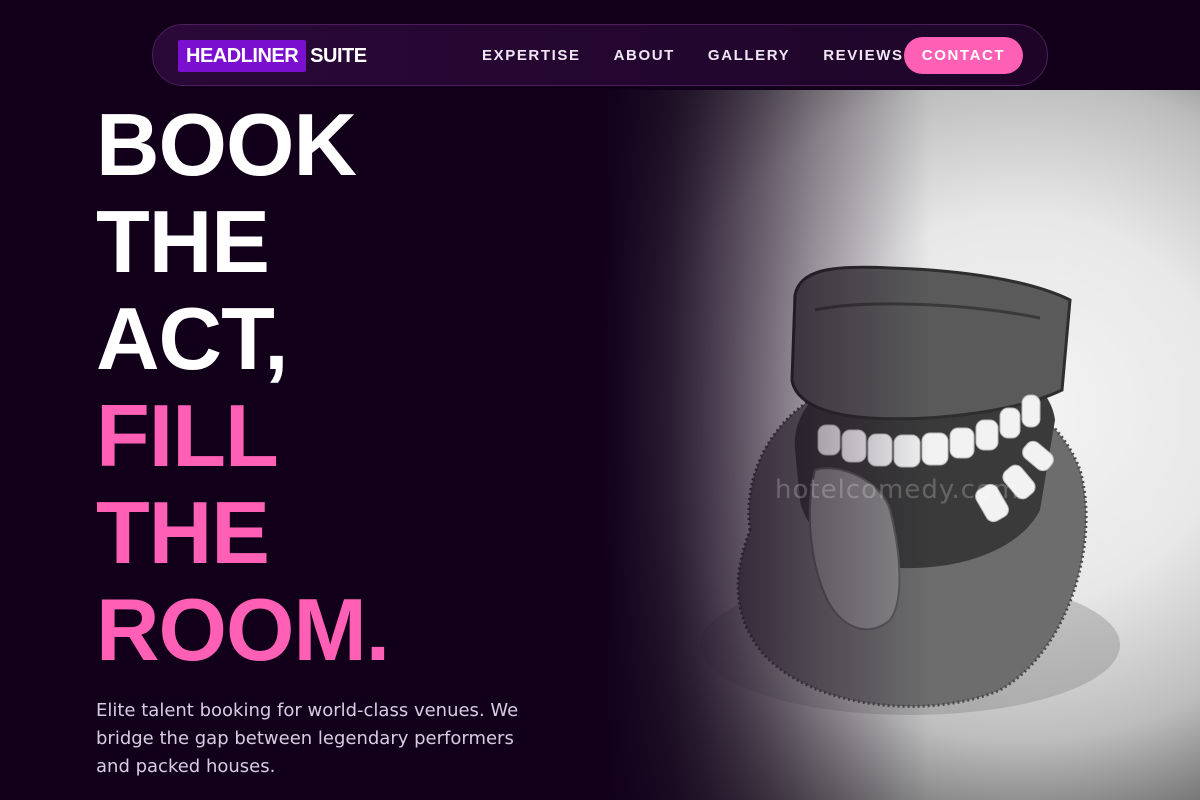 Image resolution: width=1200 pixels, height=800 pixels. Describe the element at coordinates (242, 56) in the screenshot. I see `logo-headliner: HEADLINER` at that location.